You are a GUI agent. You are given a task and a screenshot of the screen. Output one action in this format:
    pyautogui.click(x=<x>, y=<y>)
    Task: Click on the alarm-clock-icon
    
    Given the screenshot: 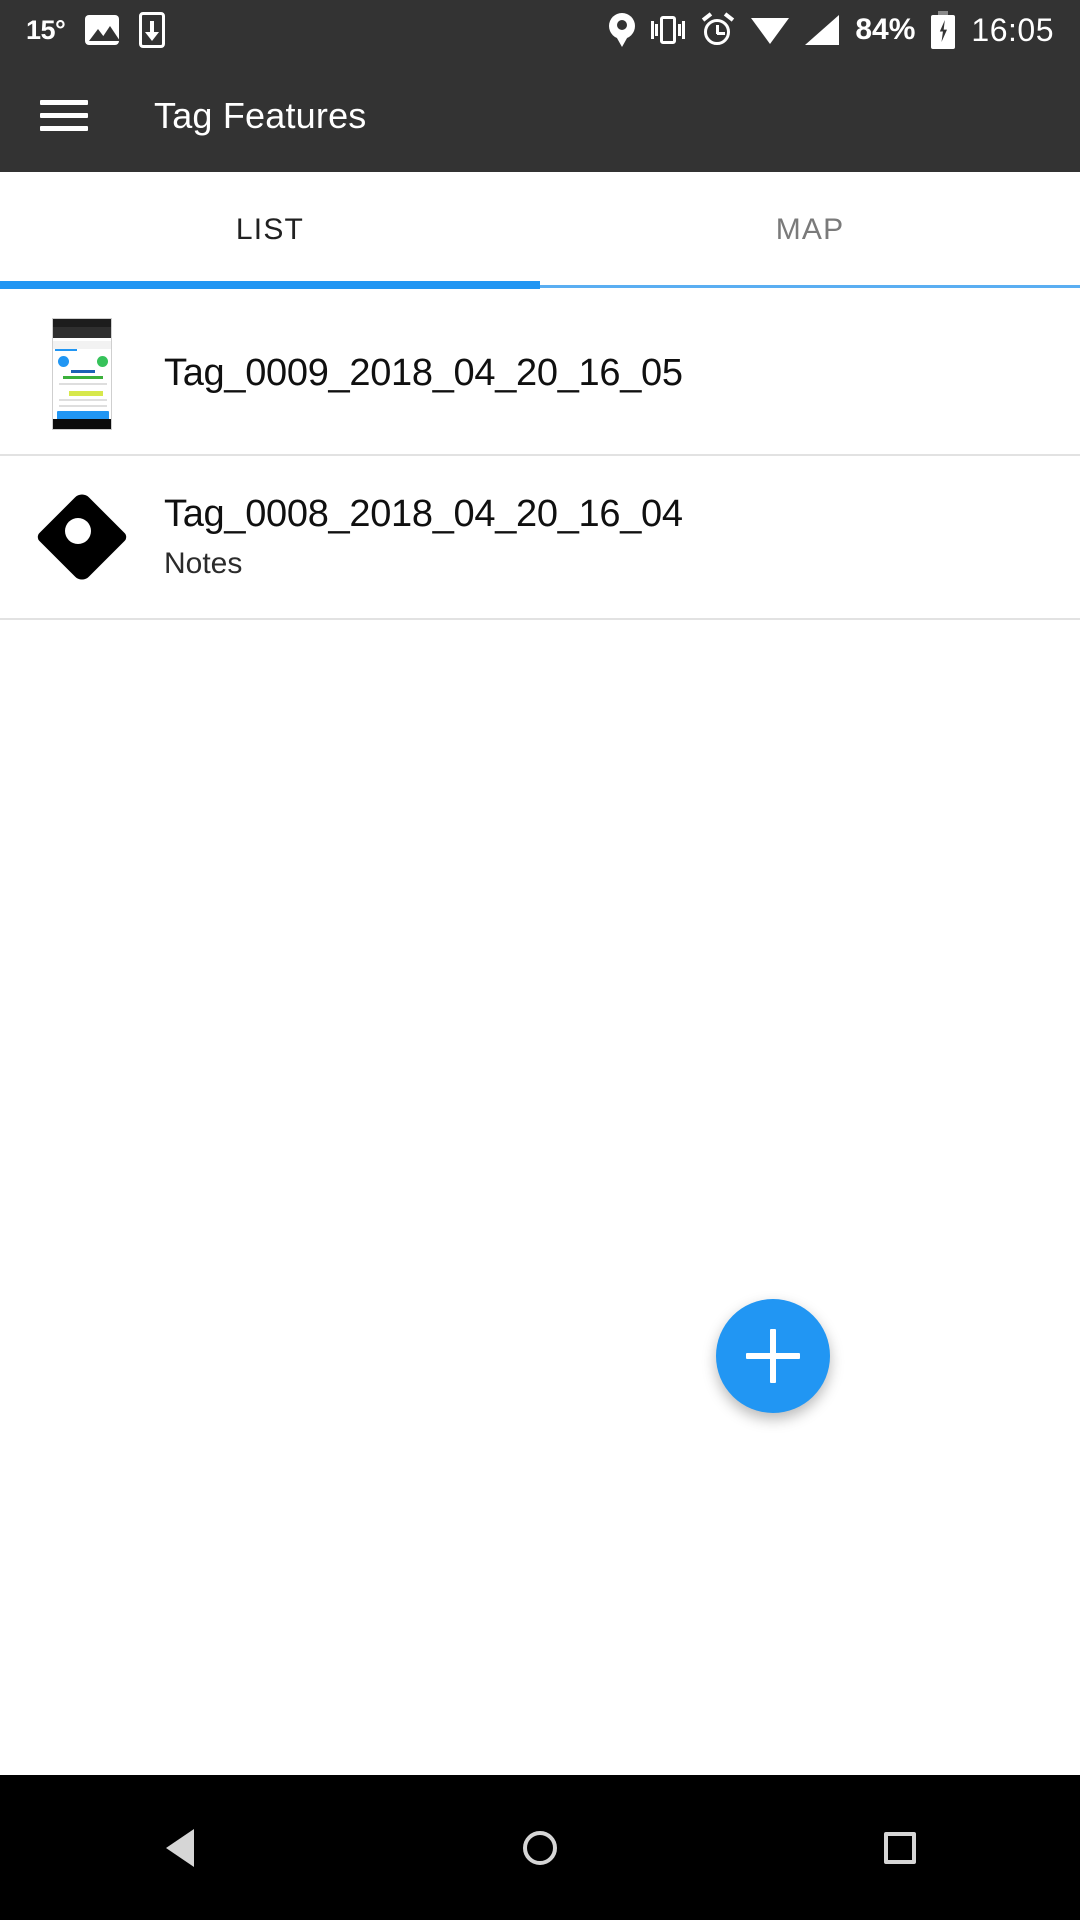 What is the action you would take?
    pyautogui.click(x=718, y=29)
    